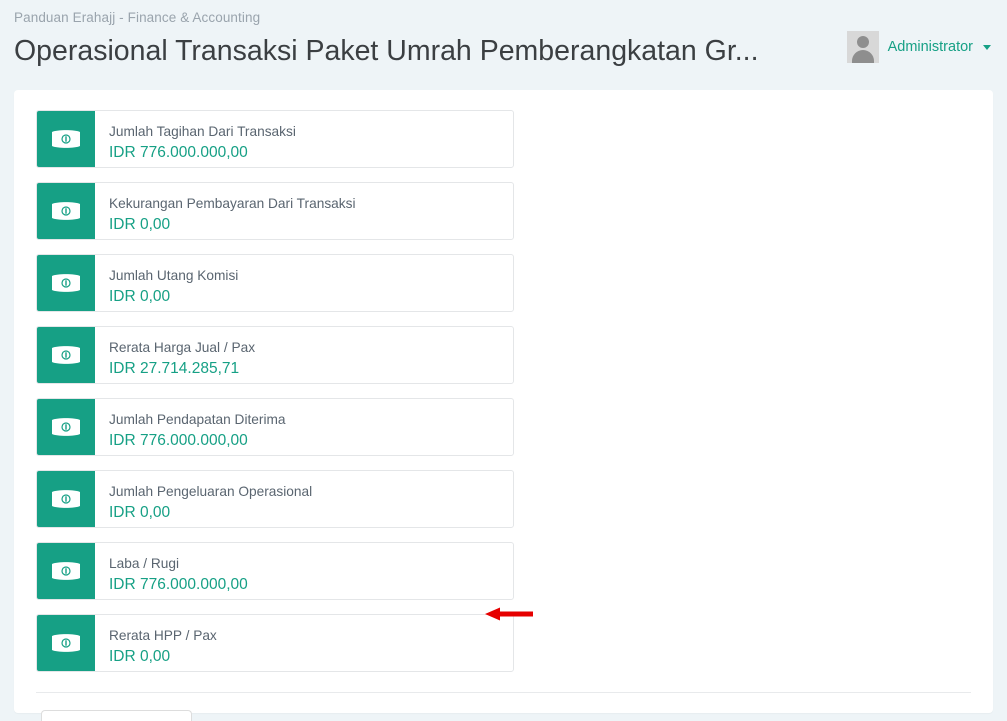  I want to click on user-name-label: Administrator, so click(930, 47).